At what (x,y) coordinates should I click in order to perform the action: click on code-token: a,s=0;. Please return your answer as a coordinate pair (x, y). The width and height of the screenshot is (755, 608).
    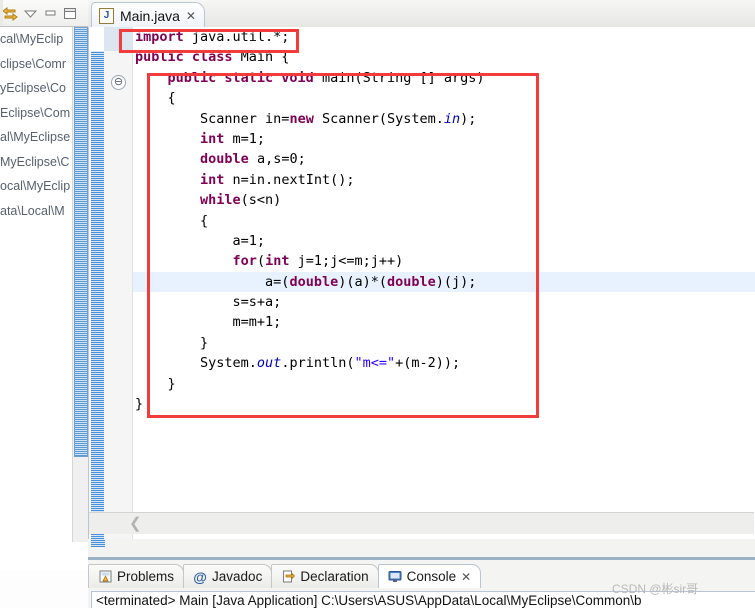
    Looking at the image, I should click on (281, 159).